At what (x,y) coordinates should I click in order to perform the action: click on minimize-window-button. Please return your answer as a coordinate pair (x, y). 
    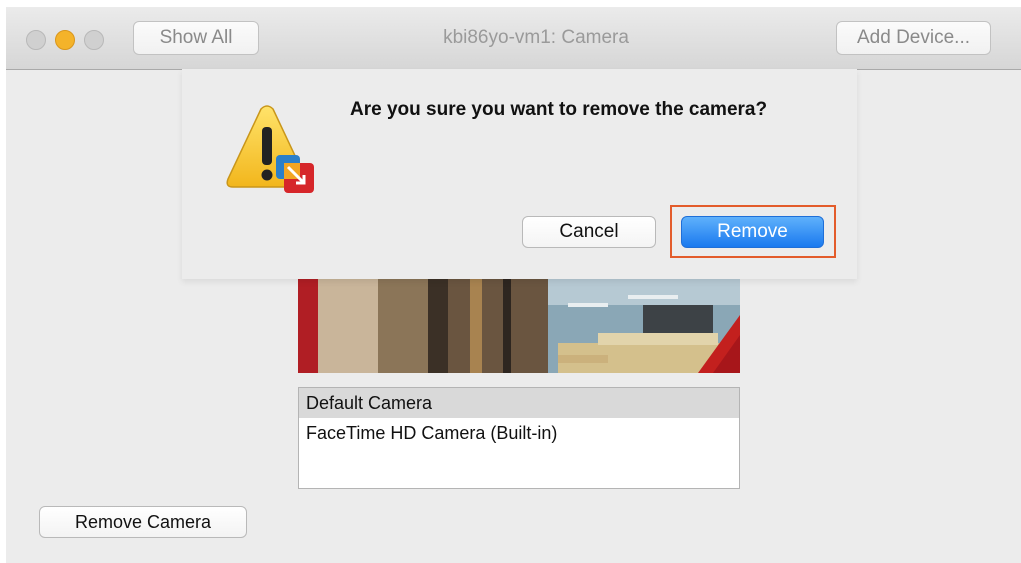
    Looking at the image, I should click on (65, 40).